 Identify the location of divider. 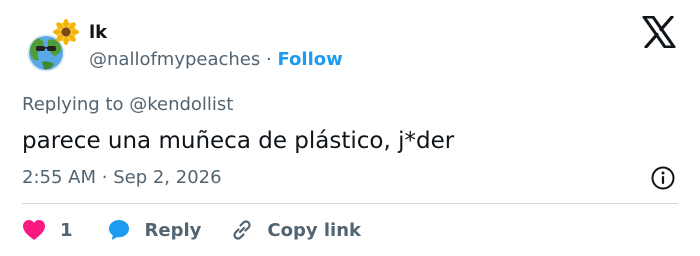
(350, 203).